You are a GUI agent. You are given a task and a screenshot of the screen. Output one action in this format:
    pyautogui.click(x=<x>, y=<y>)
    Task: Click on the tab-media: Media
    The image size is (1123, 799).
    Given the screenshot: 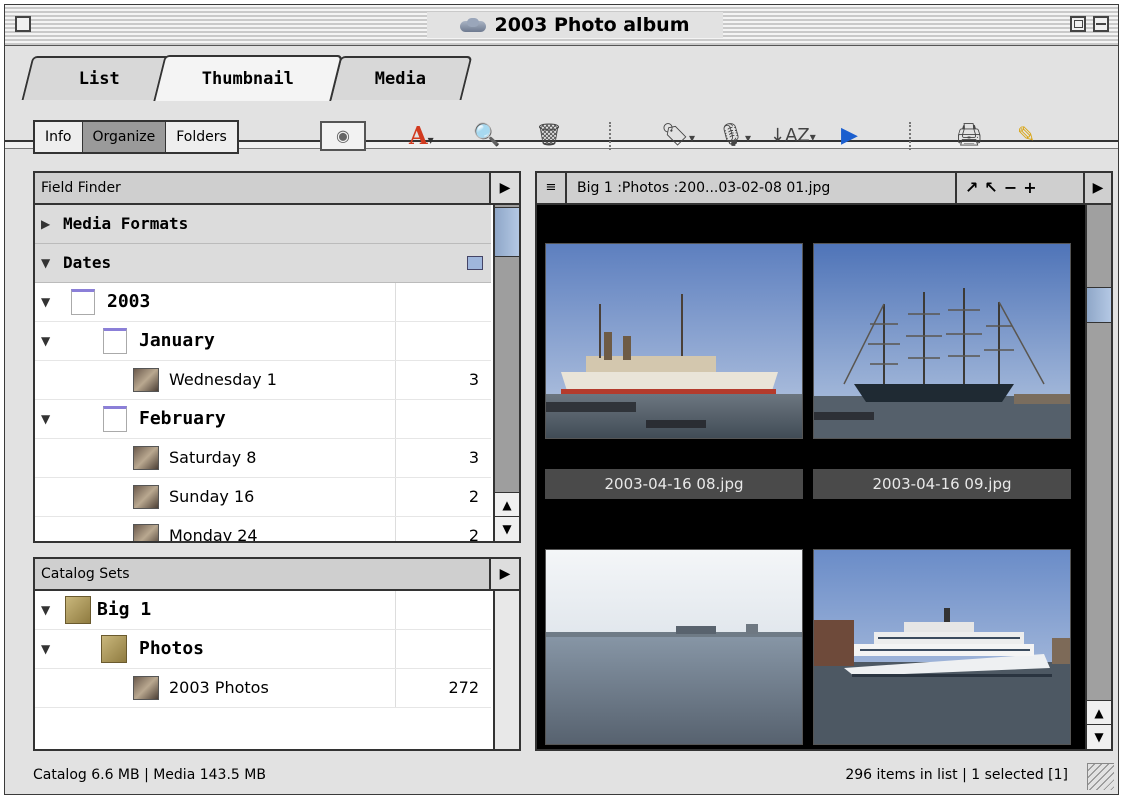 What is the action you would take?
    pyautogui.click(x=401, y=78)
    